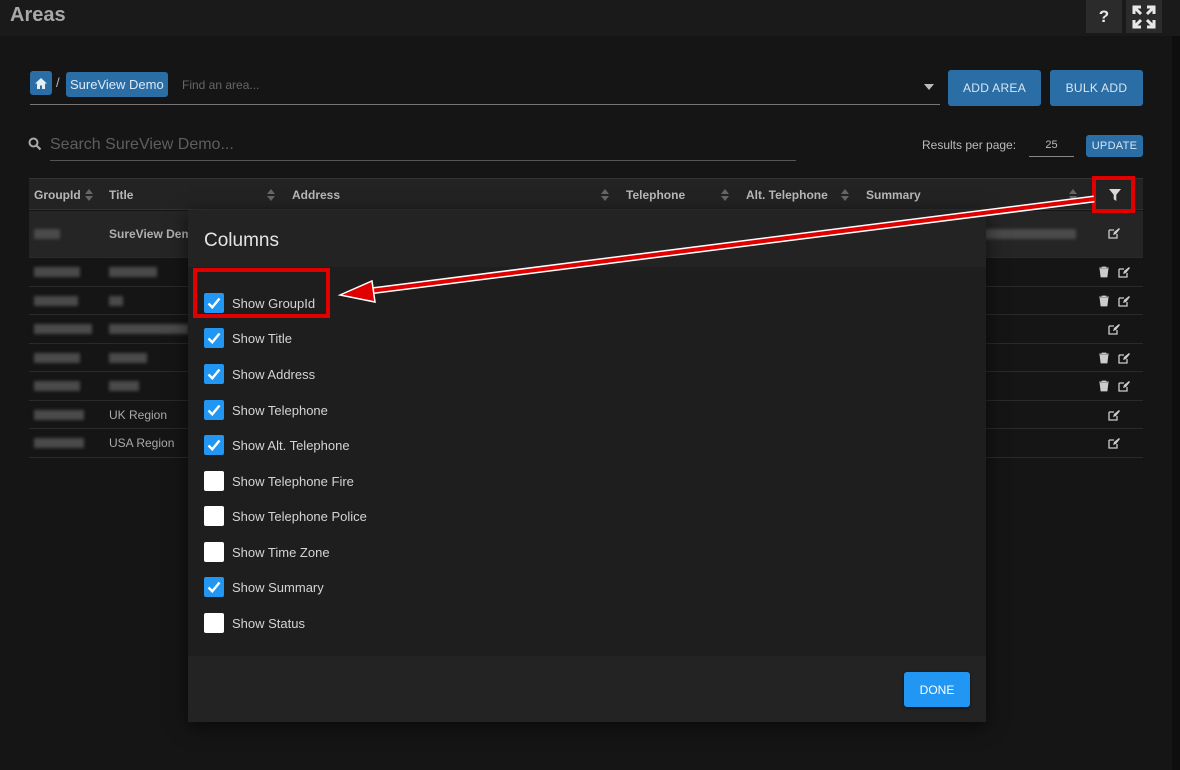  Describe the element at coordinates (261, 293) in the screenshot. I see `annotation-highlight-groupid` at that location.